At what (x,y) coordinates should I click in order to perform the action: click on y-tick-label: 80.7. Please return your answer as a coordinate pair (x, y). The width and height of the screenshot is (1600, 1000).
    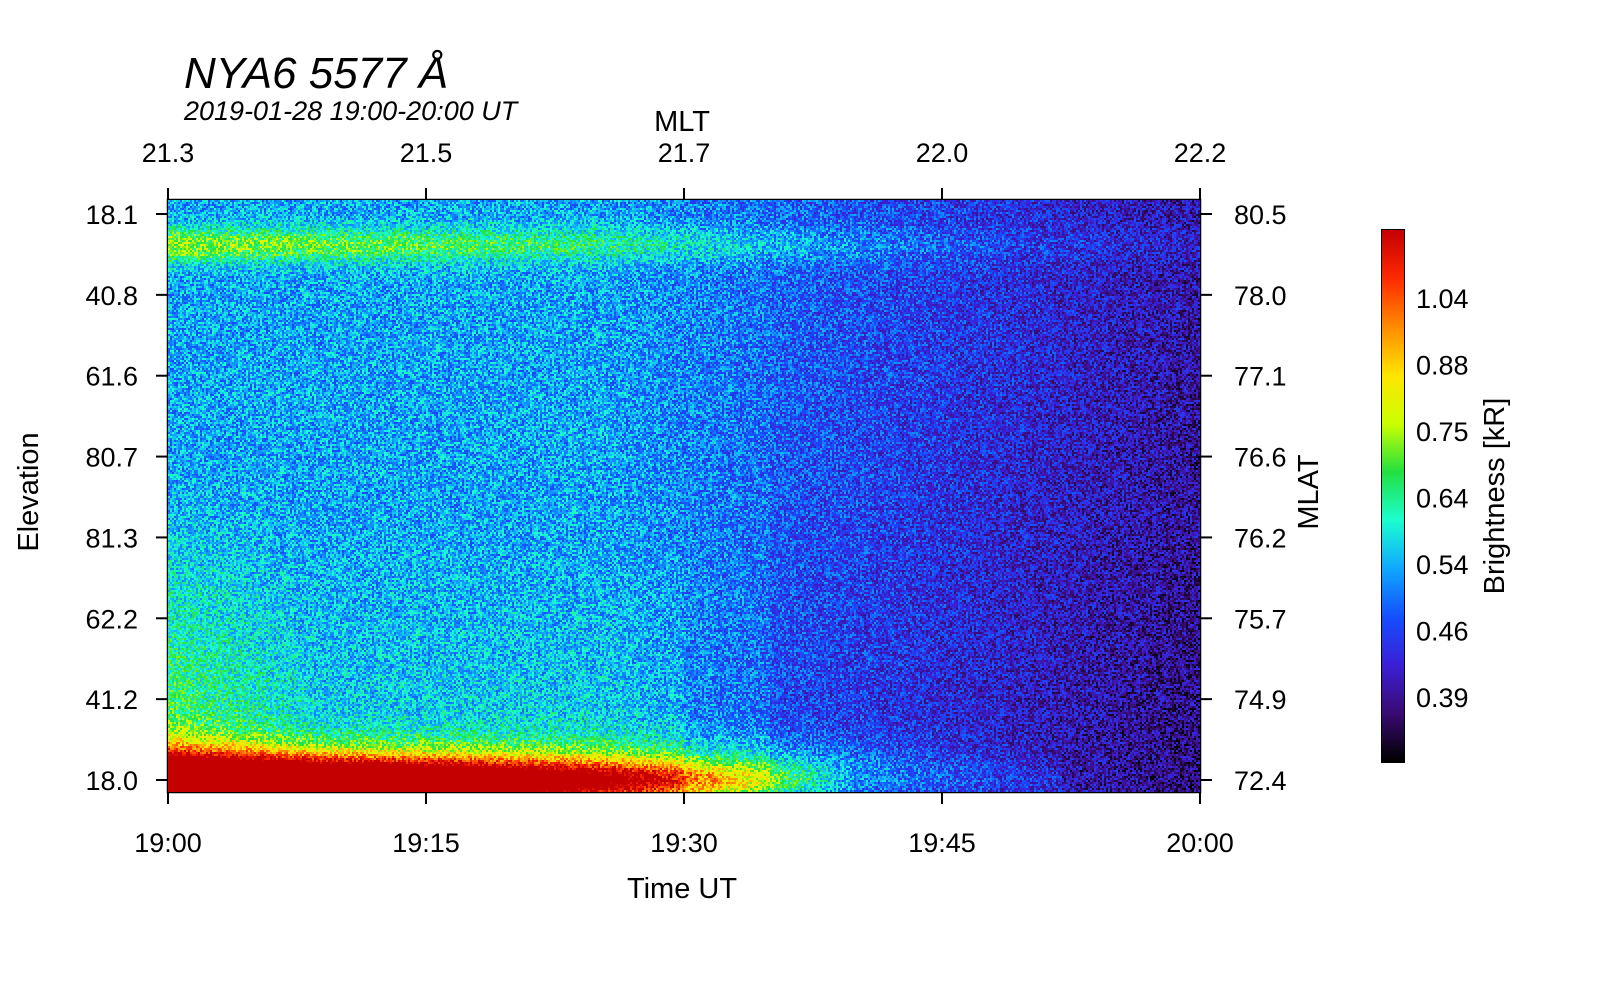
    Looking at the image, I should click on (111, 458).